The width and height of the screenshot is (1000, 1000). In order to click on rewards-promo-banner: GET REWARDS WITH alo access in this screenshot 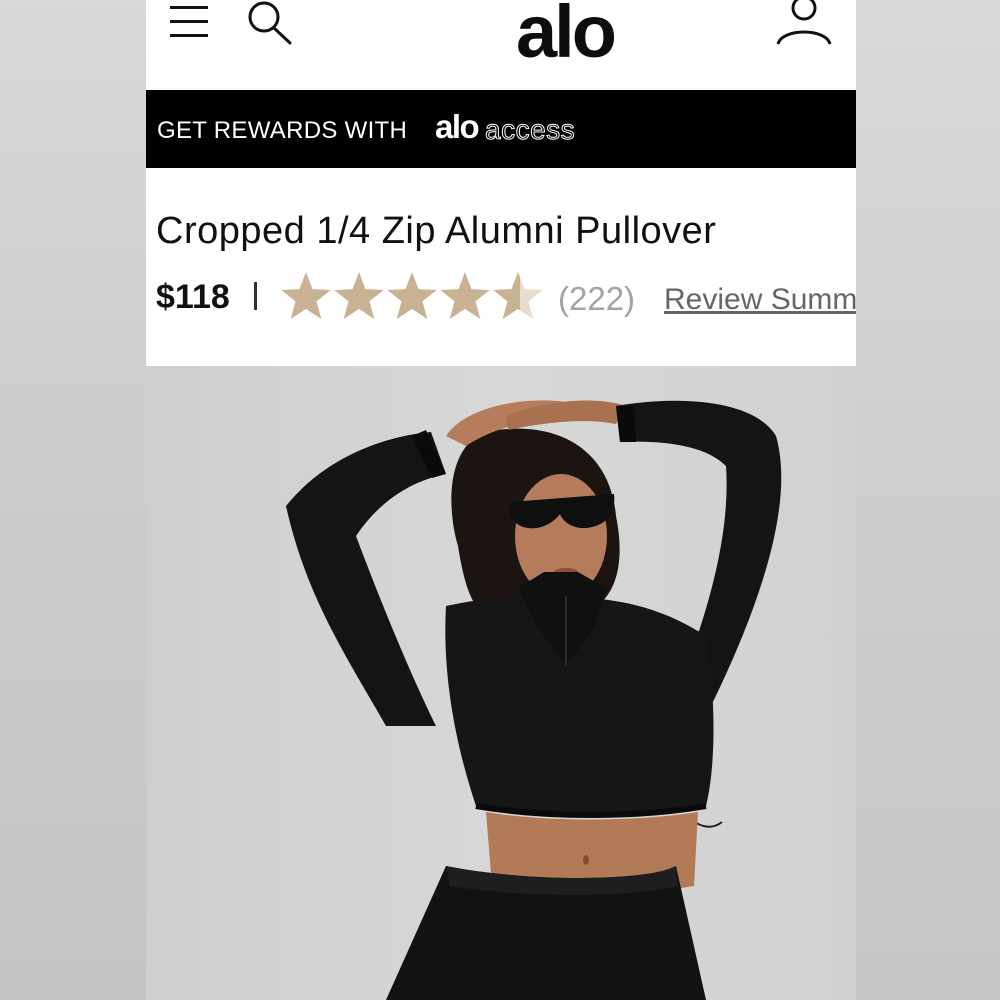, I will do `click(501, 129)`.